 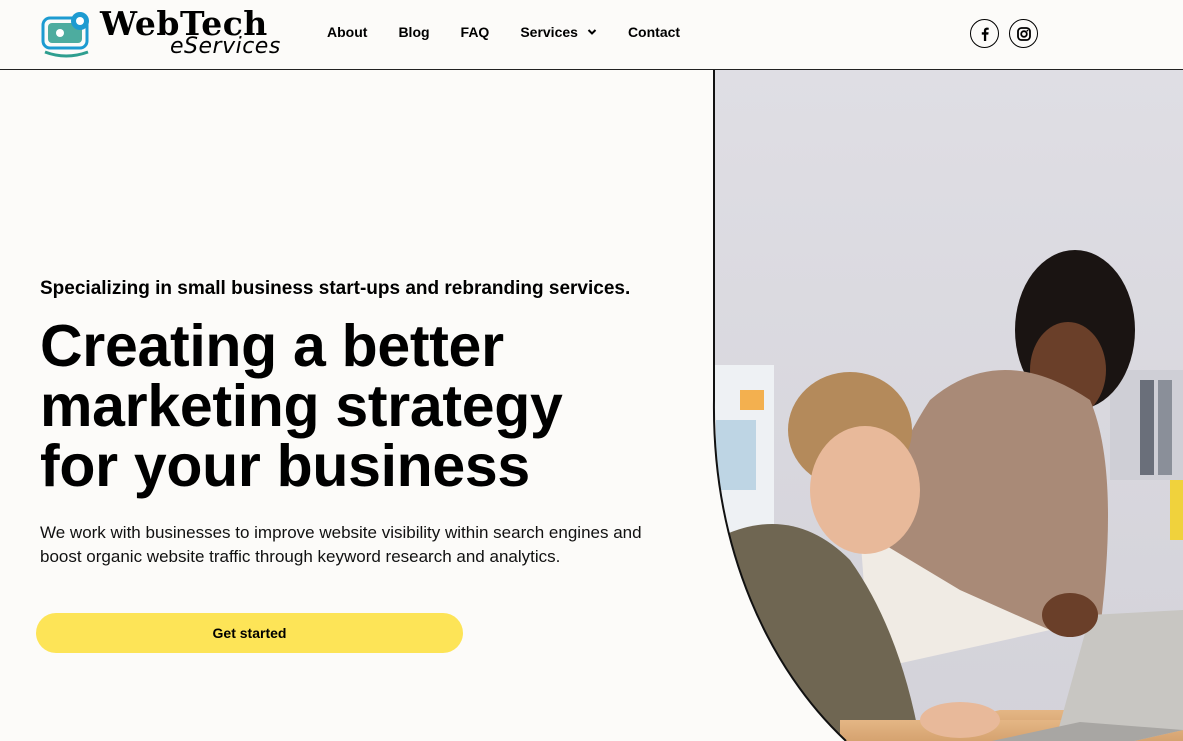 I want to click on logo-gear-monitor-icon, so click(x=65, y=35).